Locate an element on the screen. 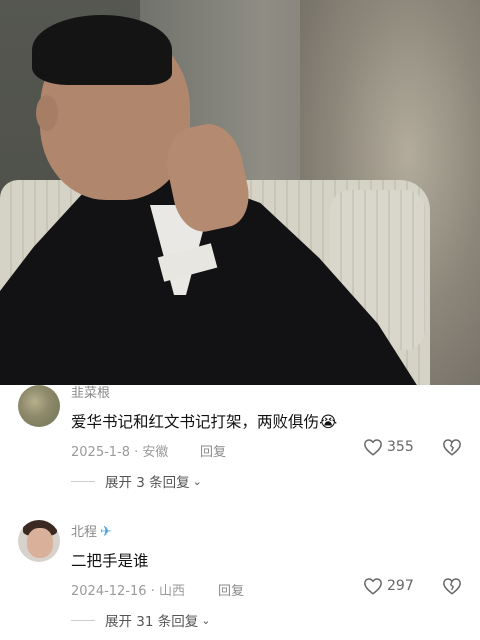  like-count: 355 is located at coordinates (400, 447).